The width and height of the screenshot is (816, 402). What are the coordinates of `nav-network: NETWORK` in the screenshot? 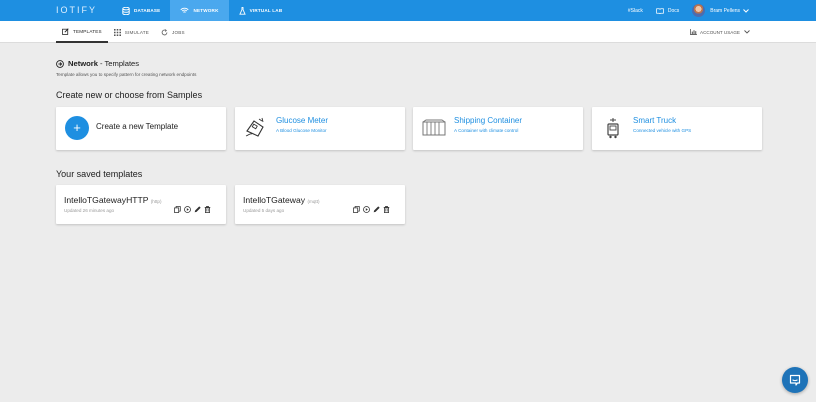 It's located at (199, 10).